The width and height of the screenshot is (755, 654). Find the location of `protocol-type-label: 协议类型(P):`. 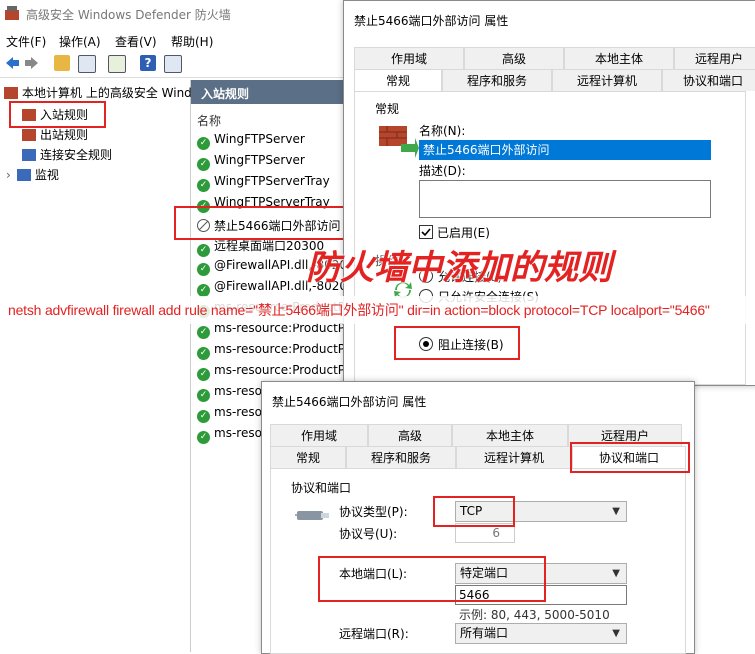

protocol-type-label: 协议类型(P): is located at coordinates (373, 512).